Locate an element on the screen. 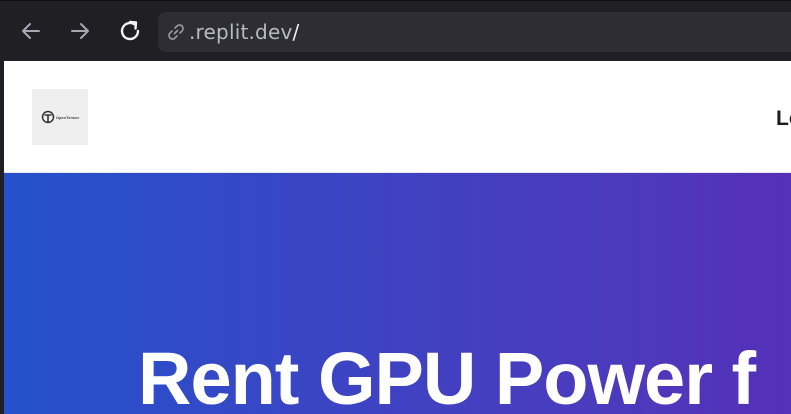  reload-icon is located at coordinates (130, 30).